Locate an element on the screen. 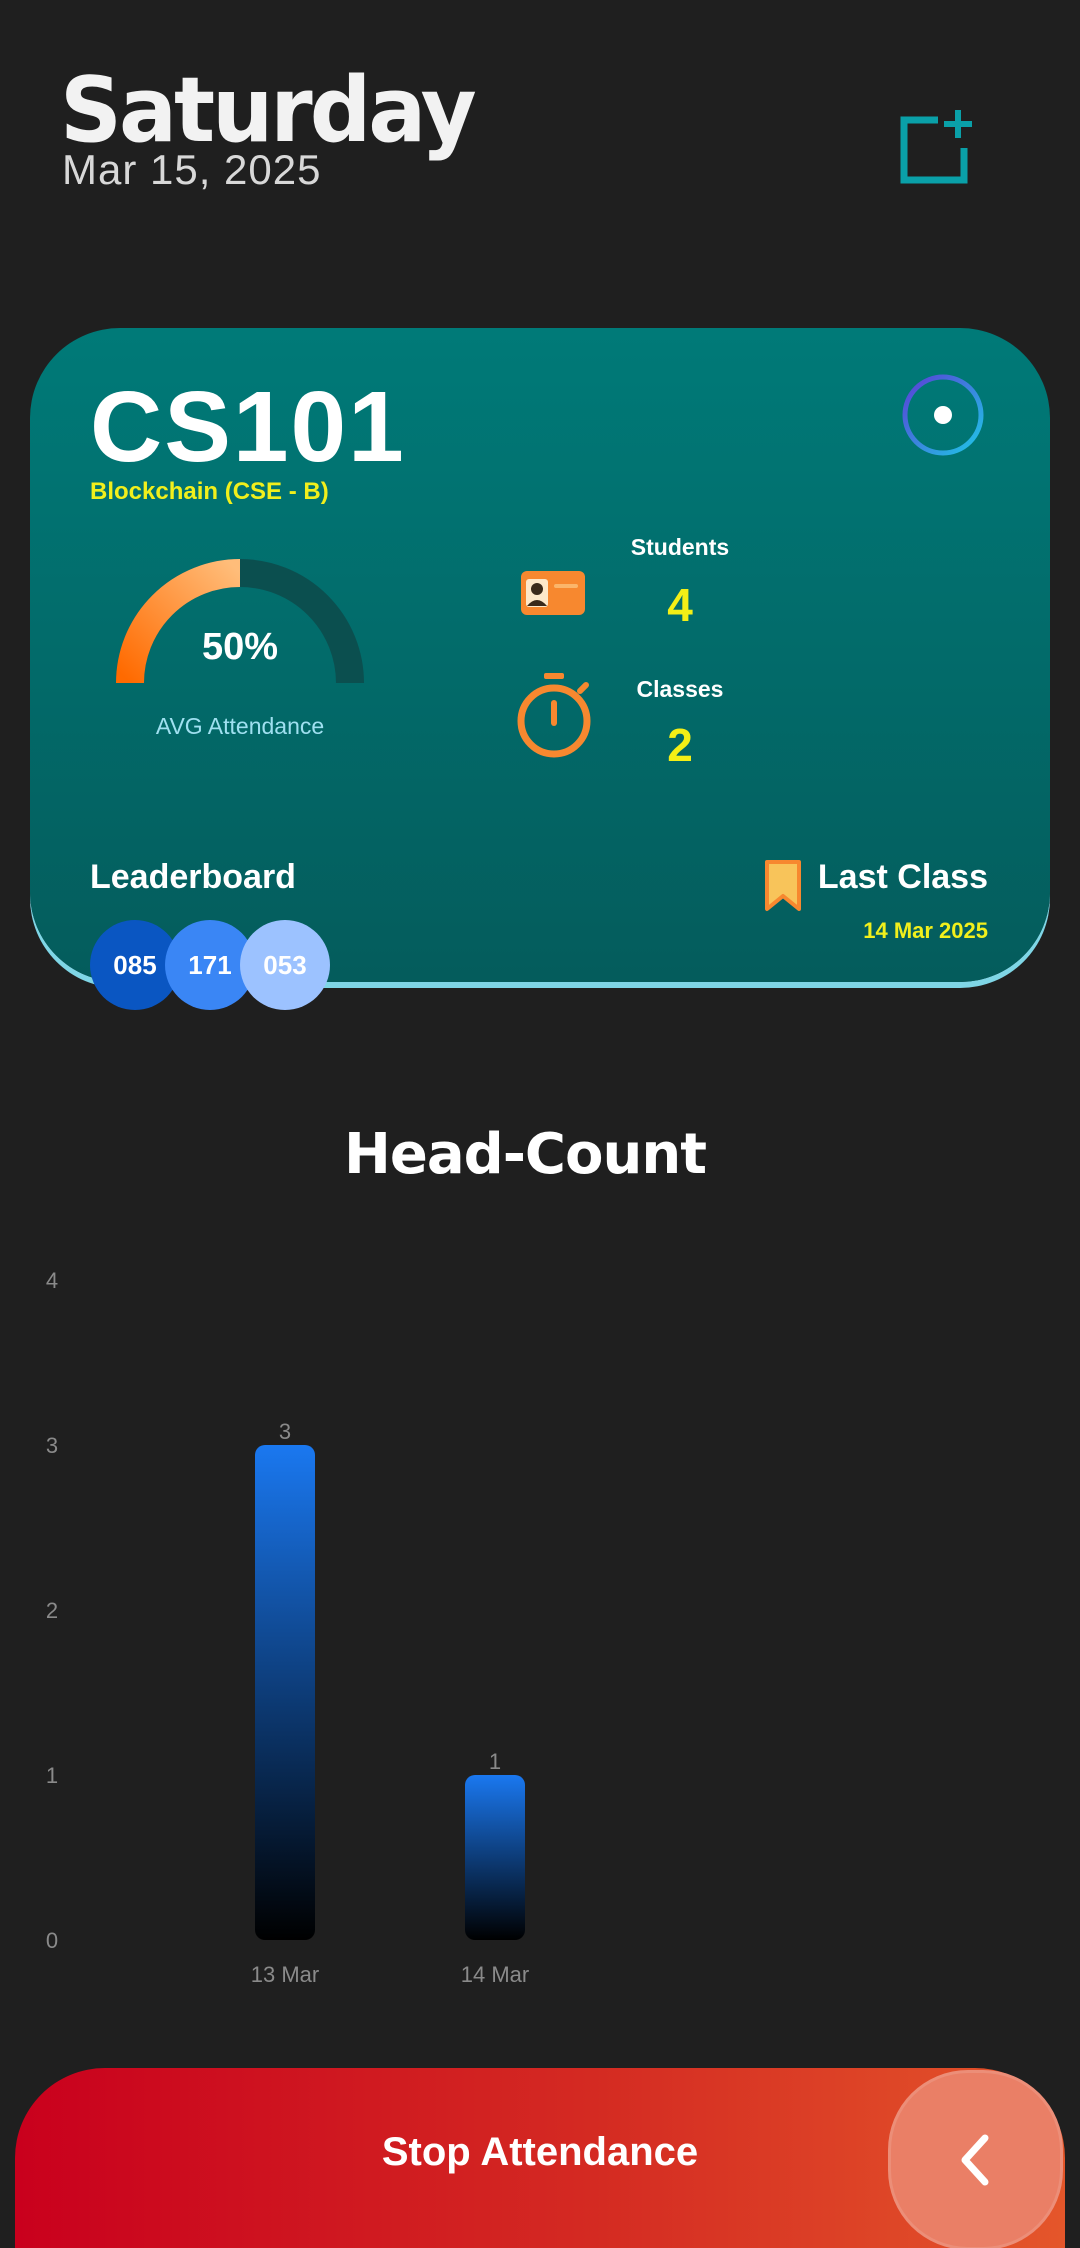 The image size is (1080, 2248). leaderboard-chip: 053 is located at coordinates (285, 965).